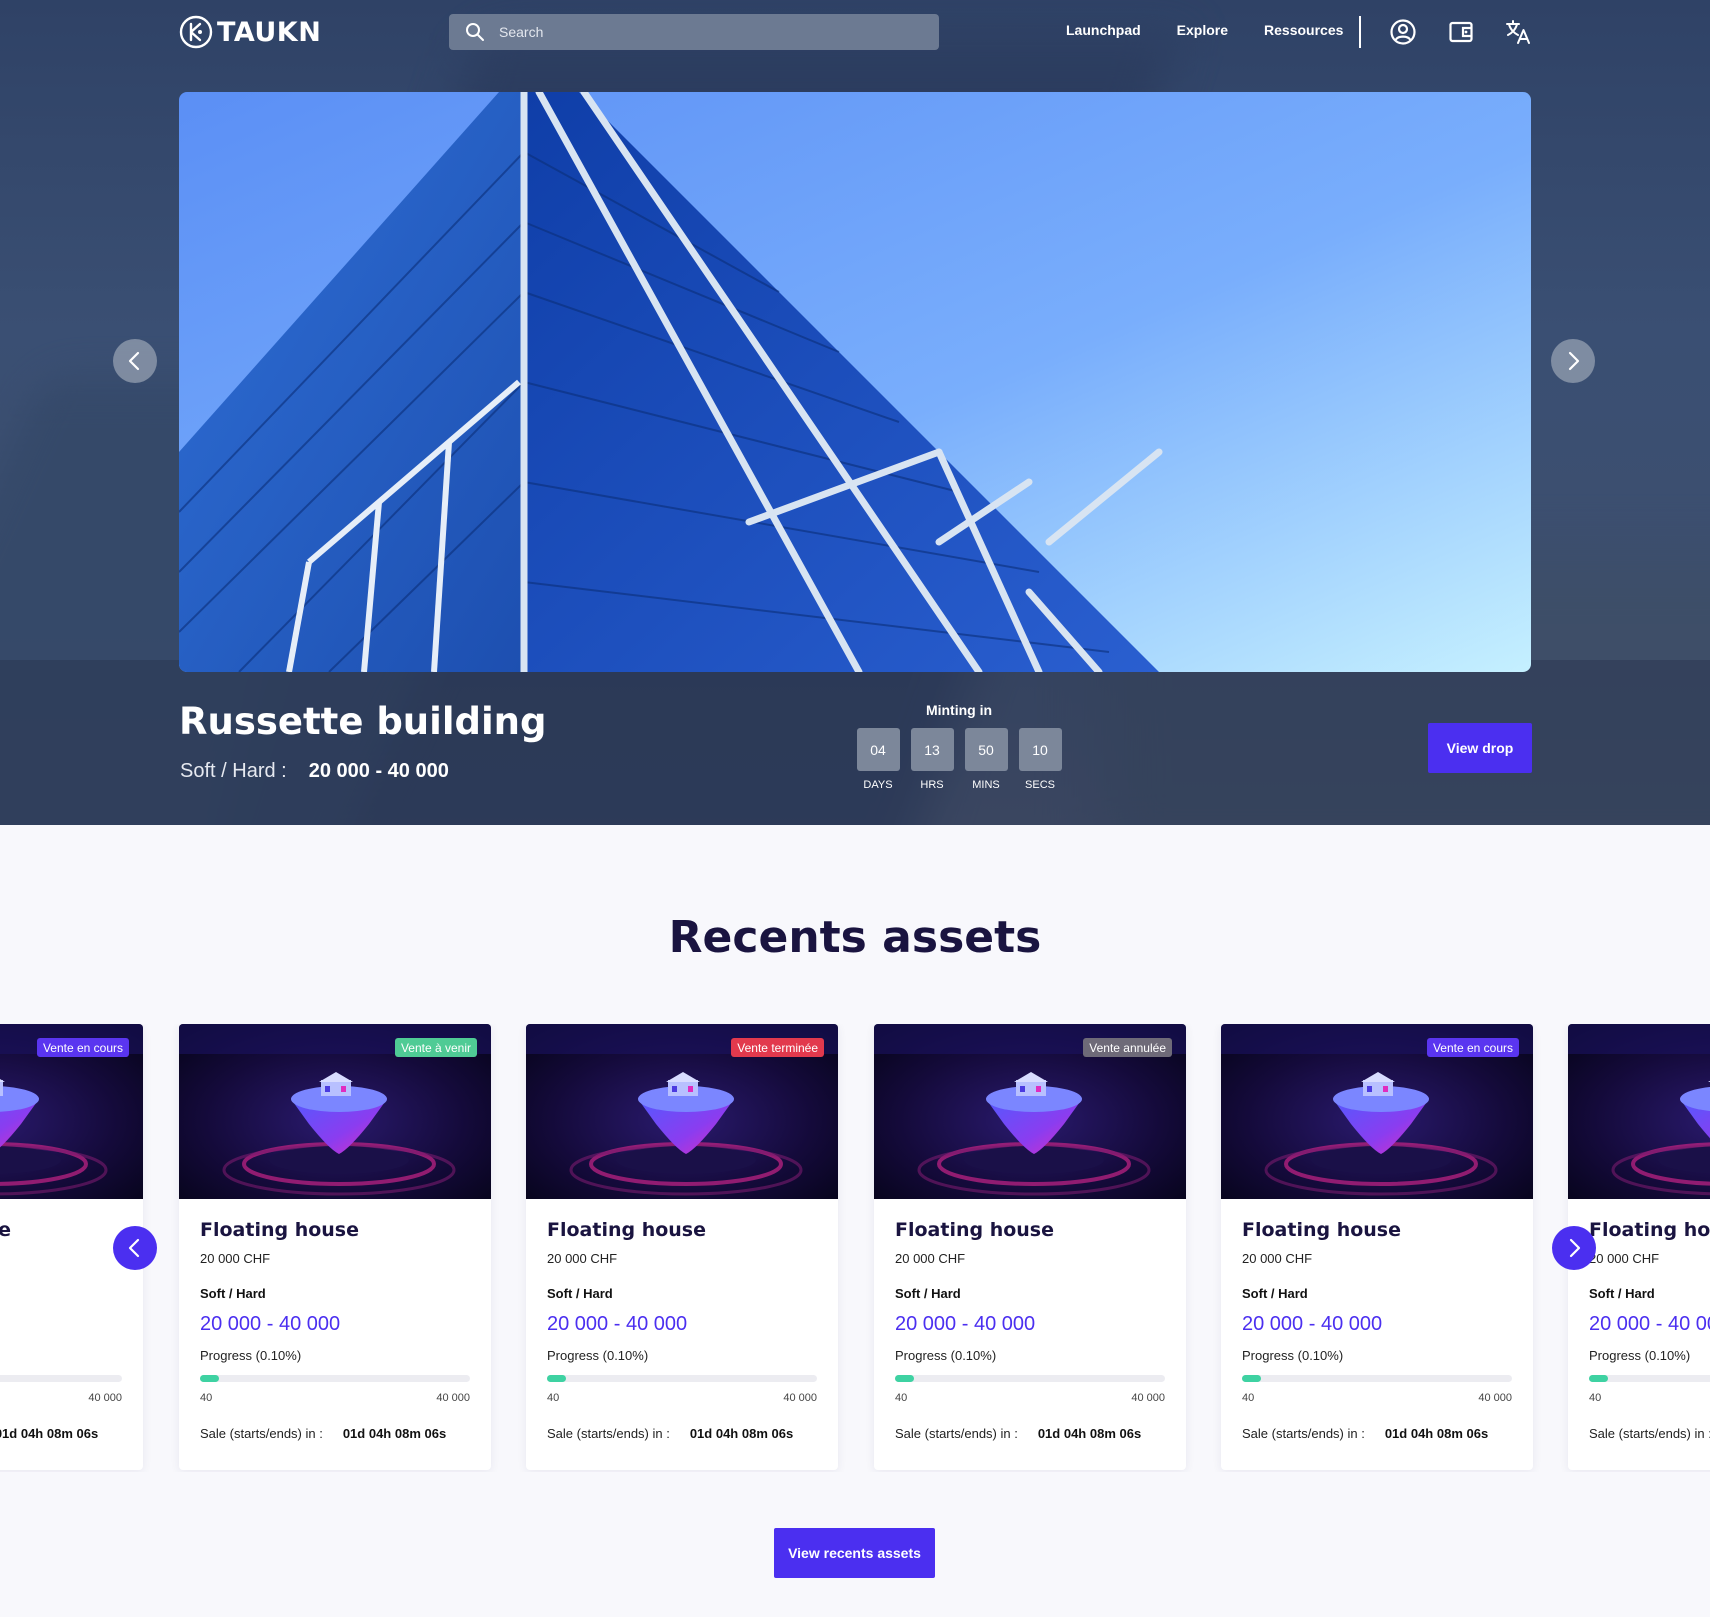 The height and width of the screenshot is (1617, 1710). I want to click on search-bar, so click(694, 32).